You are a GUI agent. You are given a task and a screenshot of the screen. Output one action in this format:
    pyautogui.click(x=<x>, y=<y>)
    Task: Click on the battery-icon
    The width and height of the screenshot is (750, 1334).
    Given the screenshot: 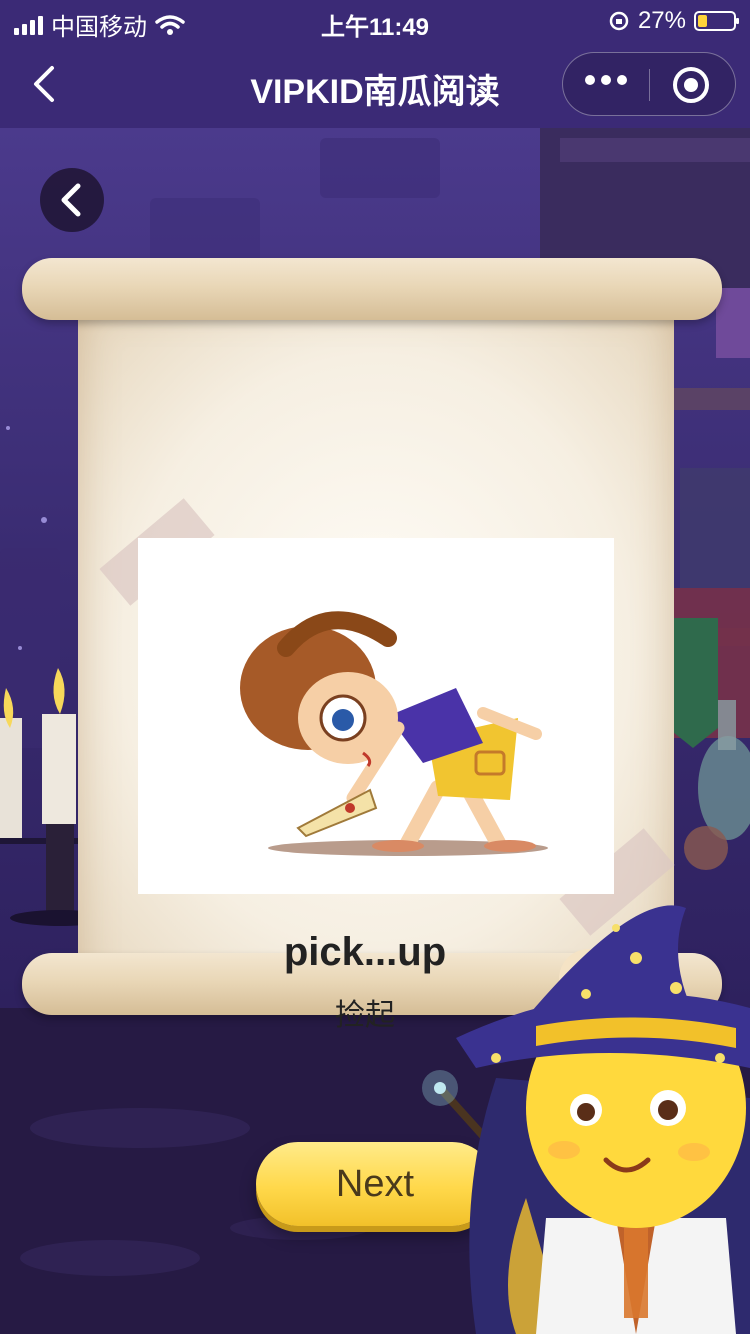 What is the action you would take?
    pyautogui.click(x=716, y=21)
    